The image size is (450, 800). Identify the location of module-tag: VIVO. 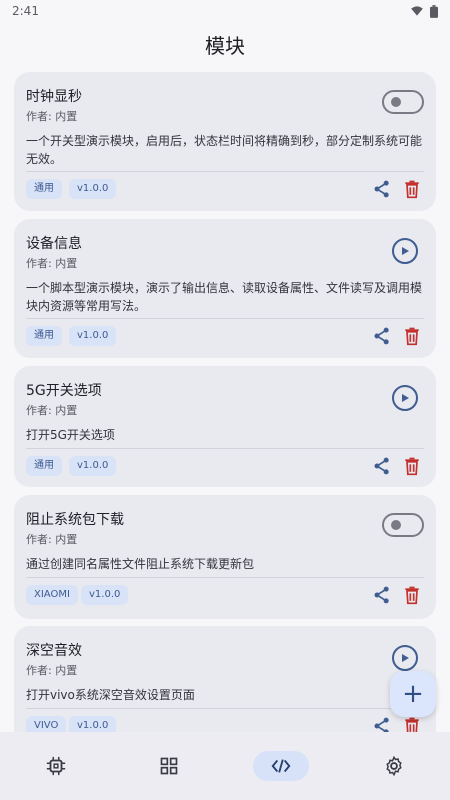
(46, 724).